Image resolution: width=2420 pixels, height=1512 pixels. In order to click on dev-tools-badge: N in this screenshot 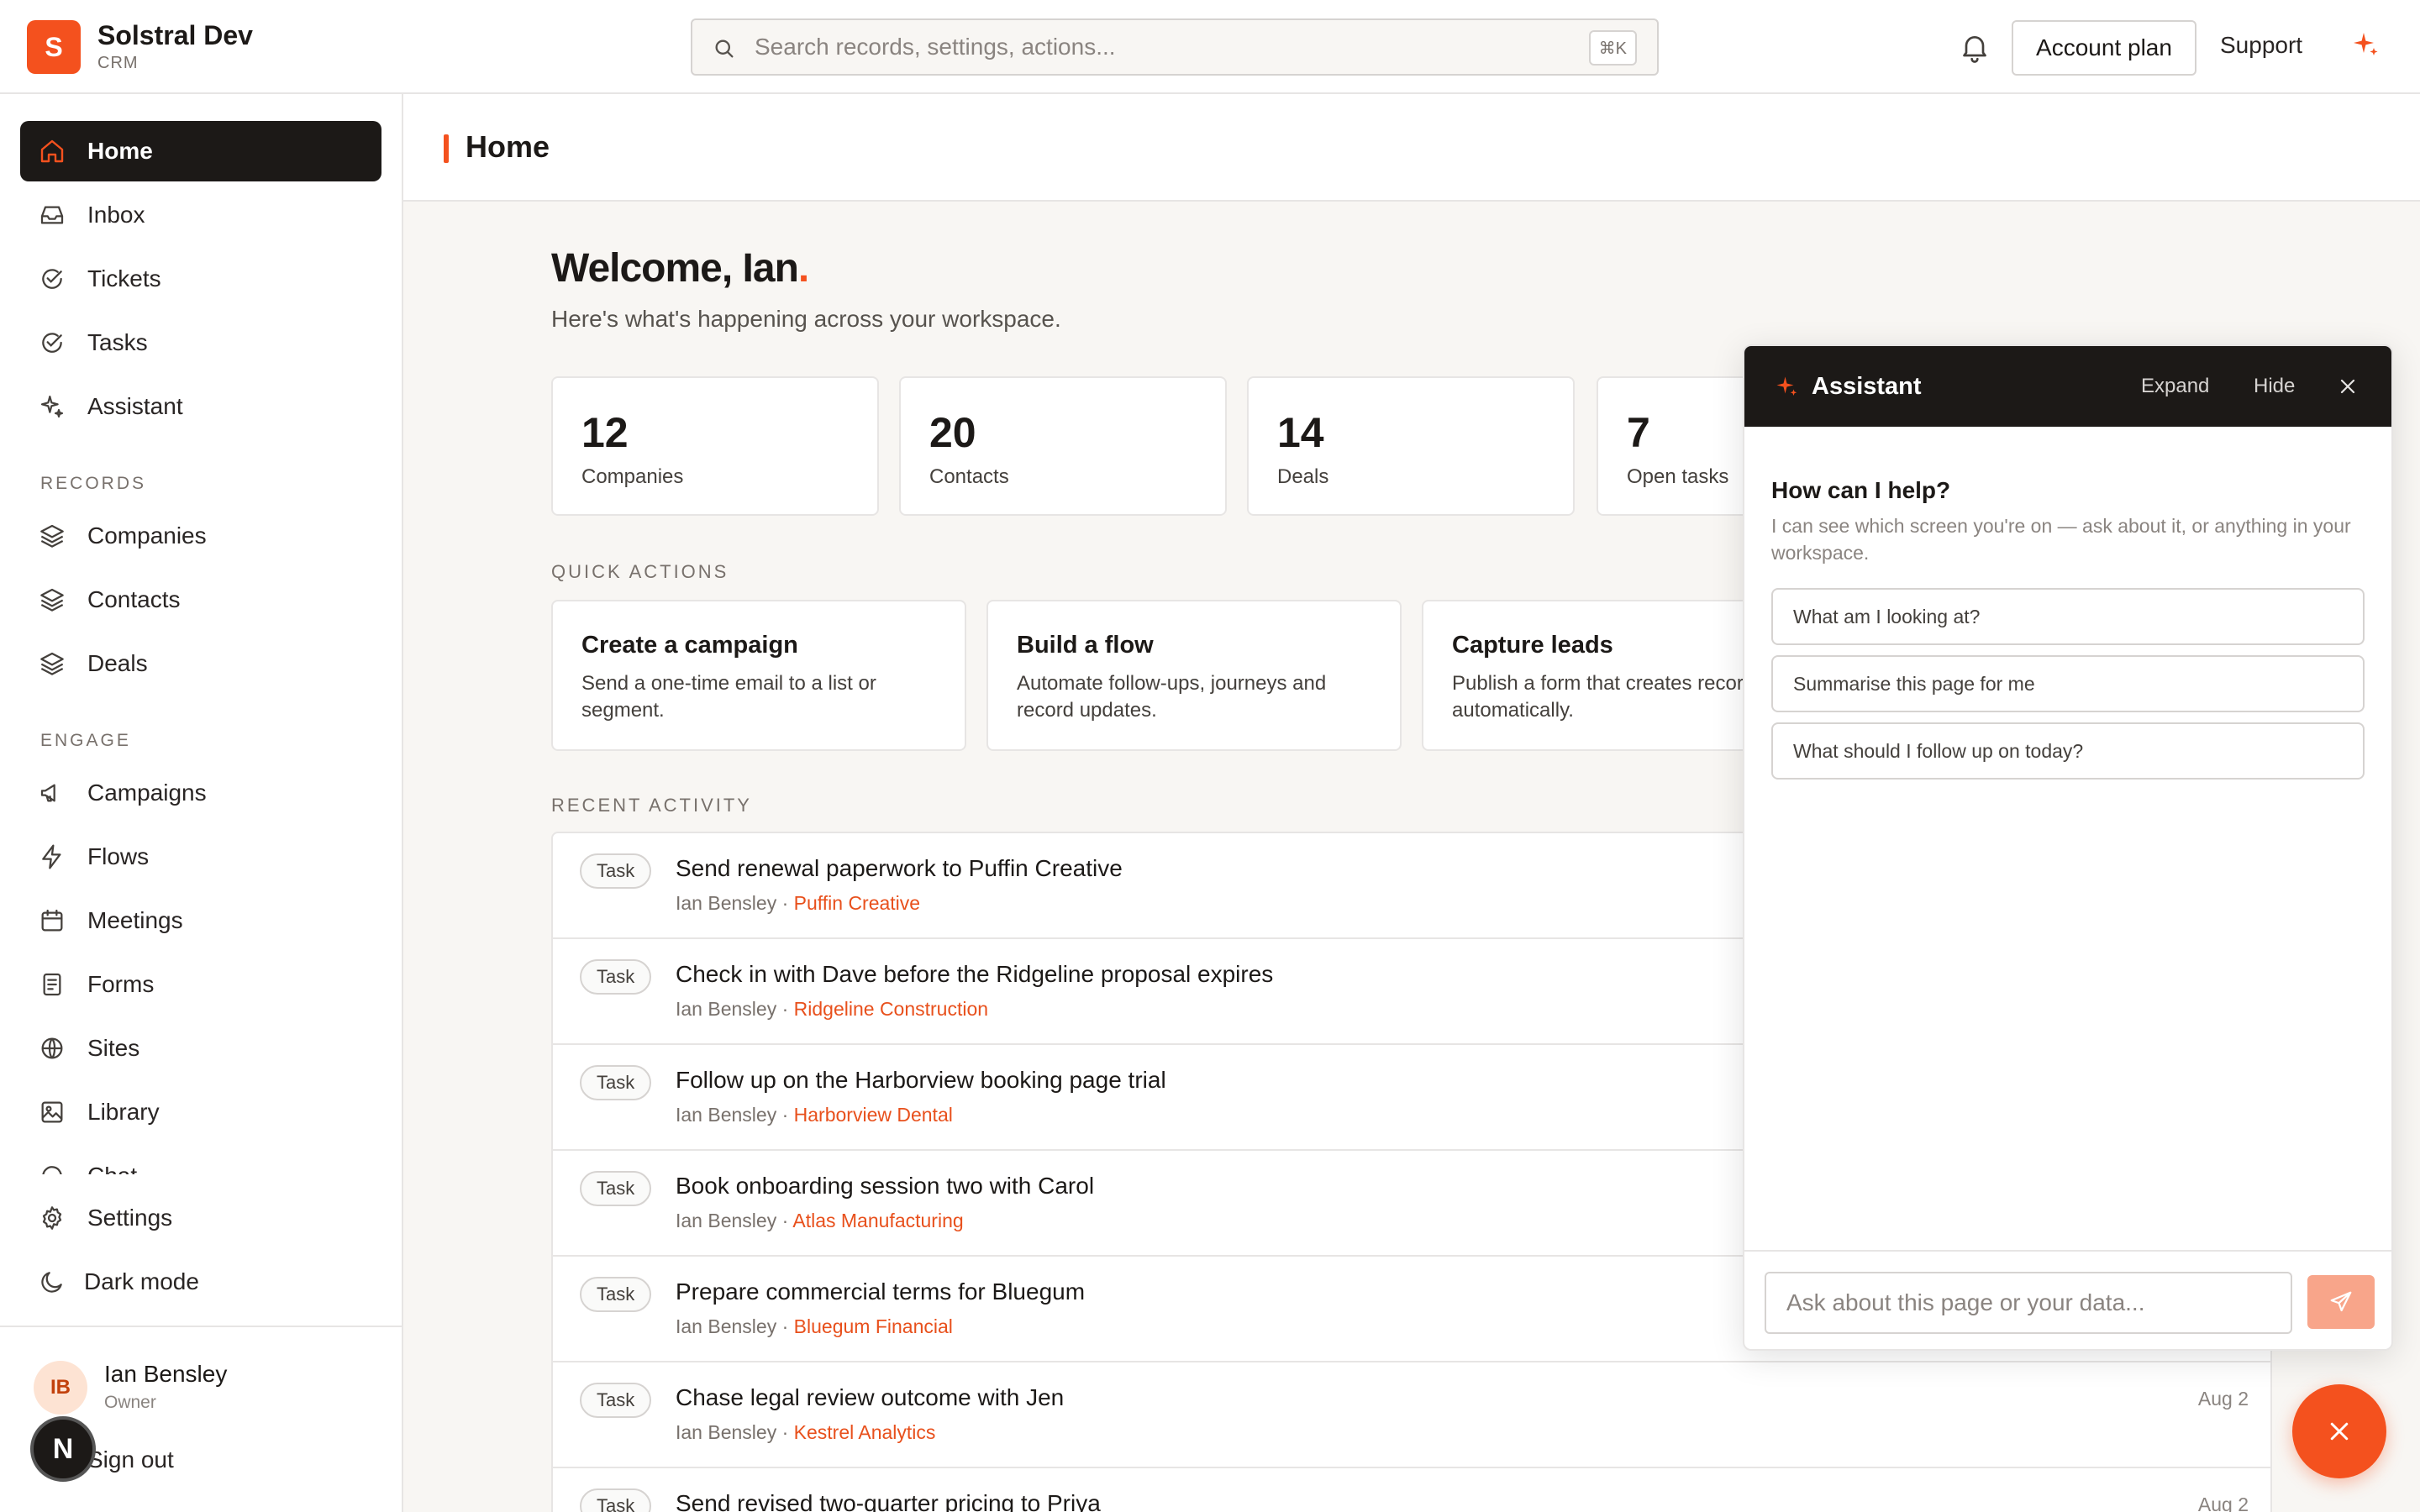, I will do `click(63, 1449)`.